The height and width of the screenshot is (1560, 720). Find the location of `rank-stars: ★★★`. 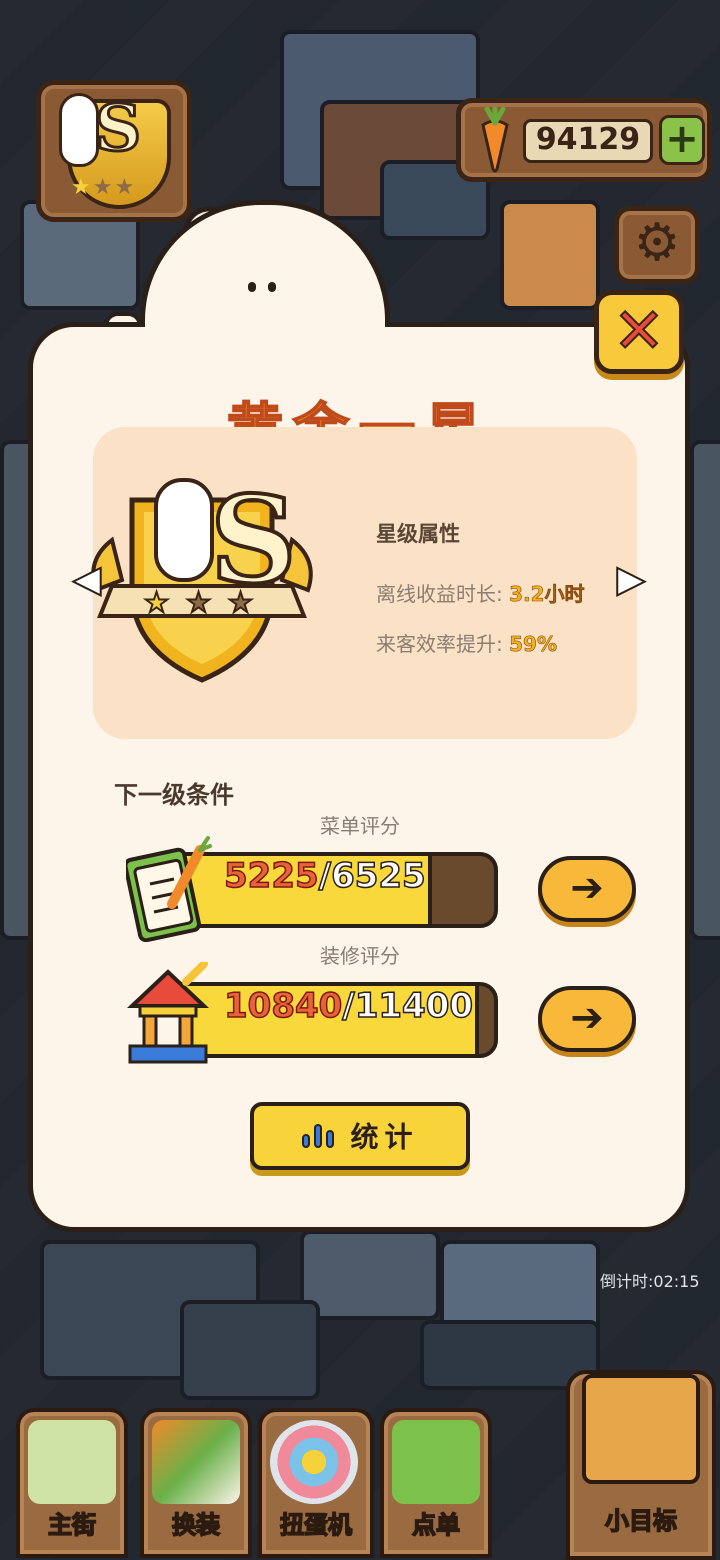

rank-stars: ★★★ is located at coordinates (104, 187).